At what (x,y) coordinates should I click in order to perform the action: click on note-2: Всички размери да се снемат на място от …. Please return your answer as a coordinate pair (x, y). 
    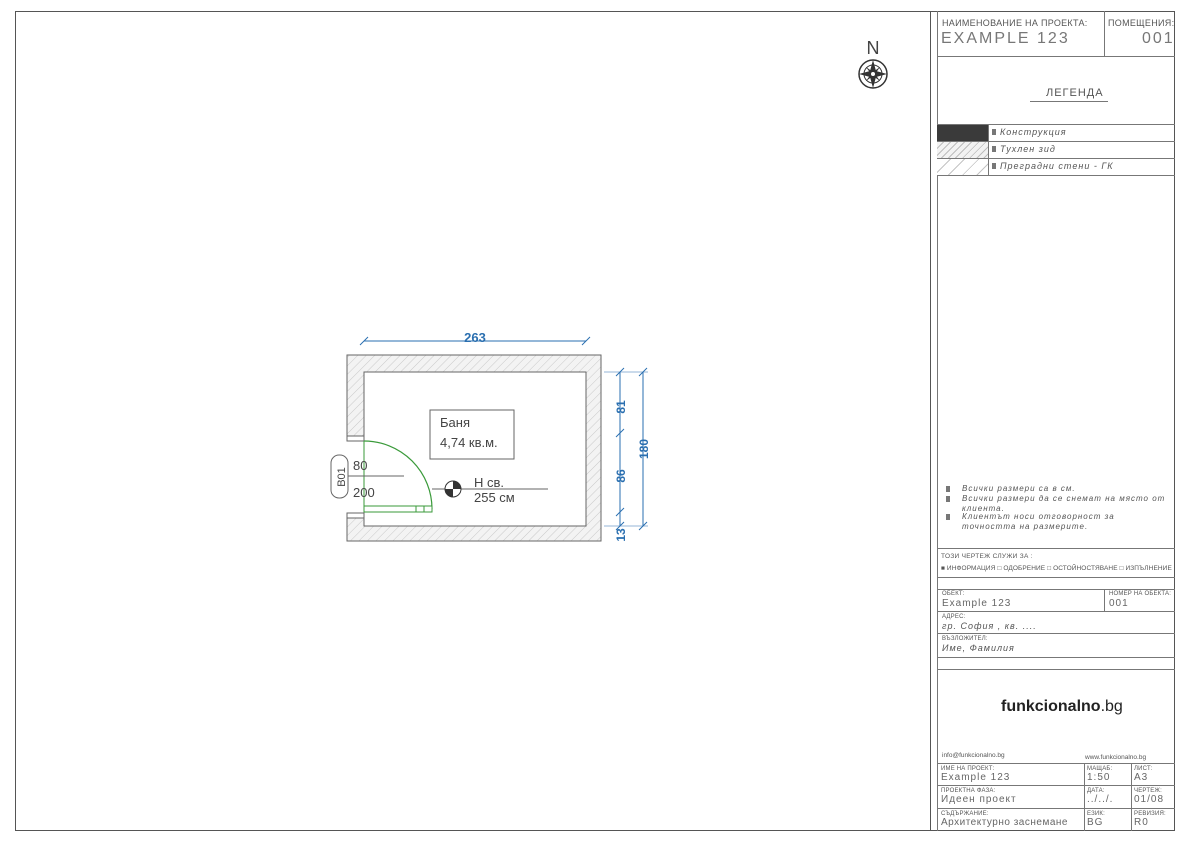
    Looking at the image, I should click on (1064, 503).